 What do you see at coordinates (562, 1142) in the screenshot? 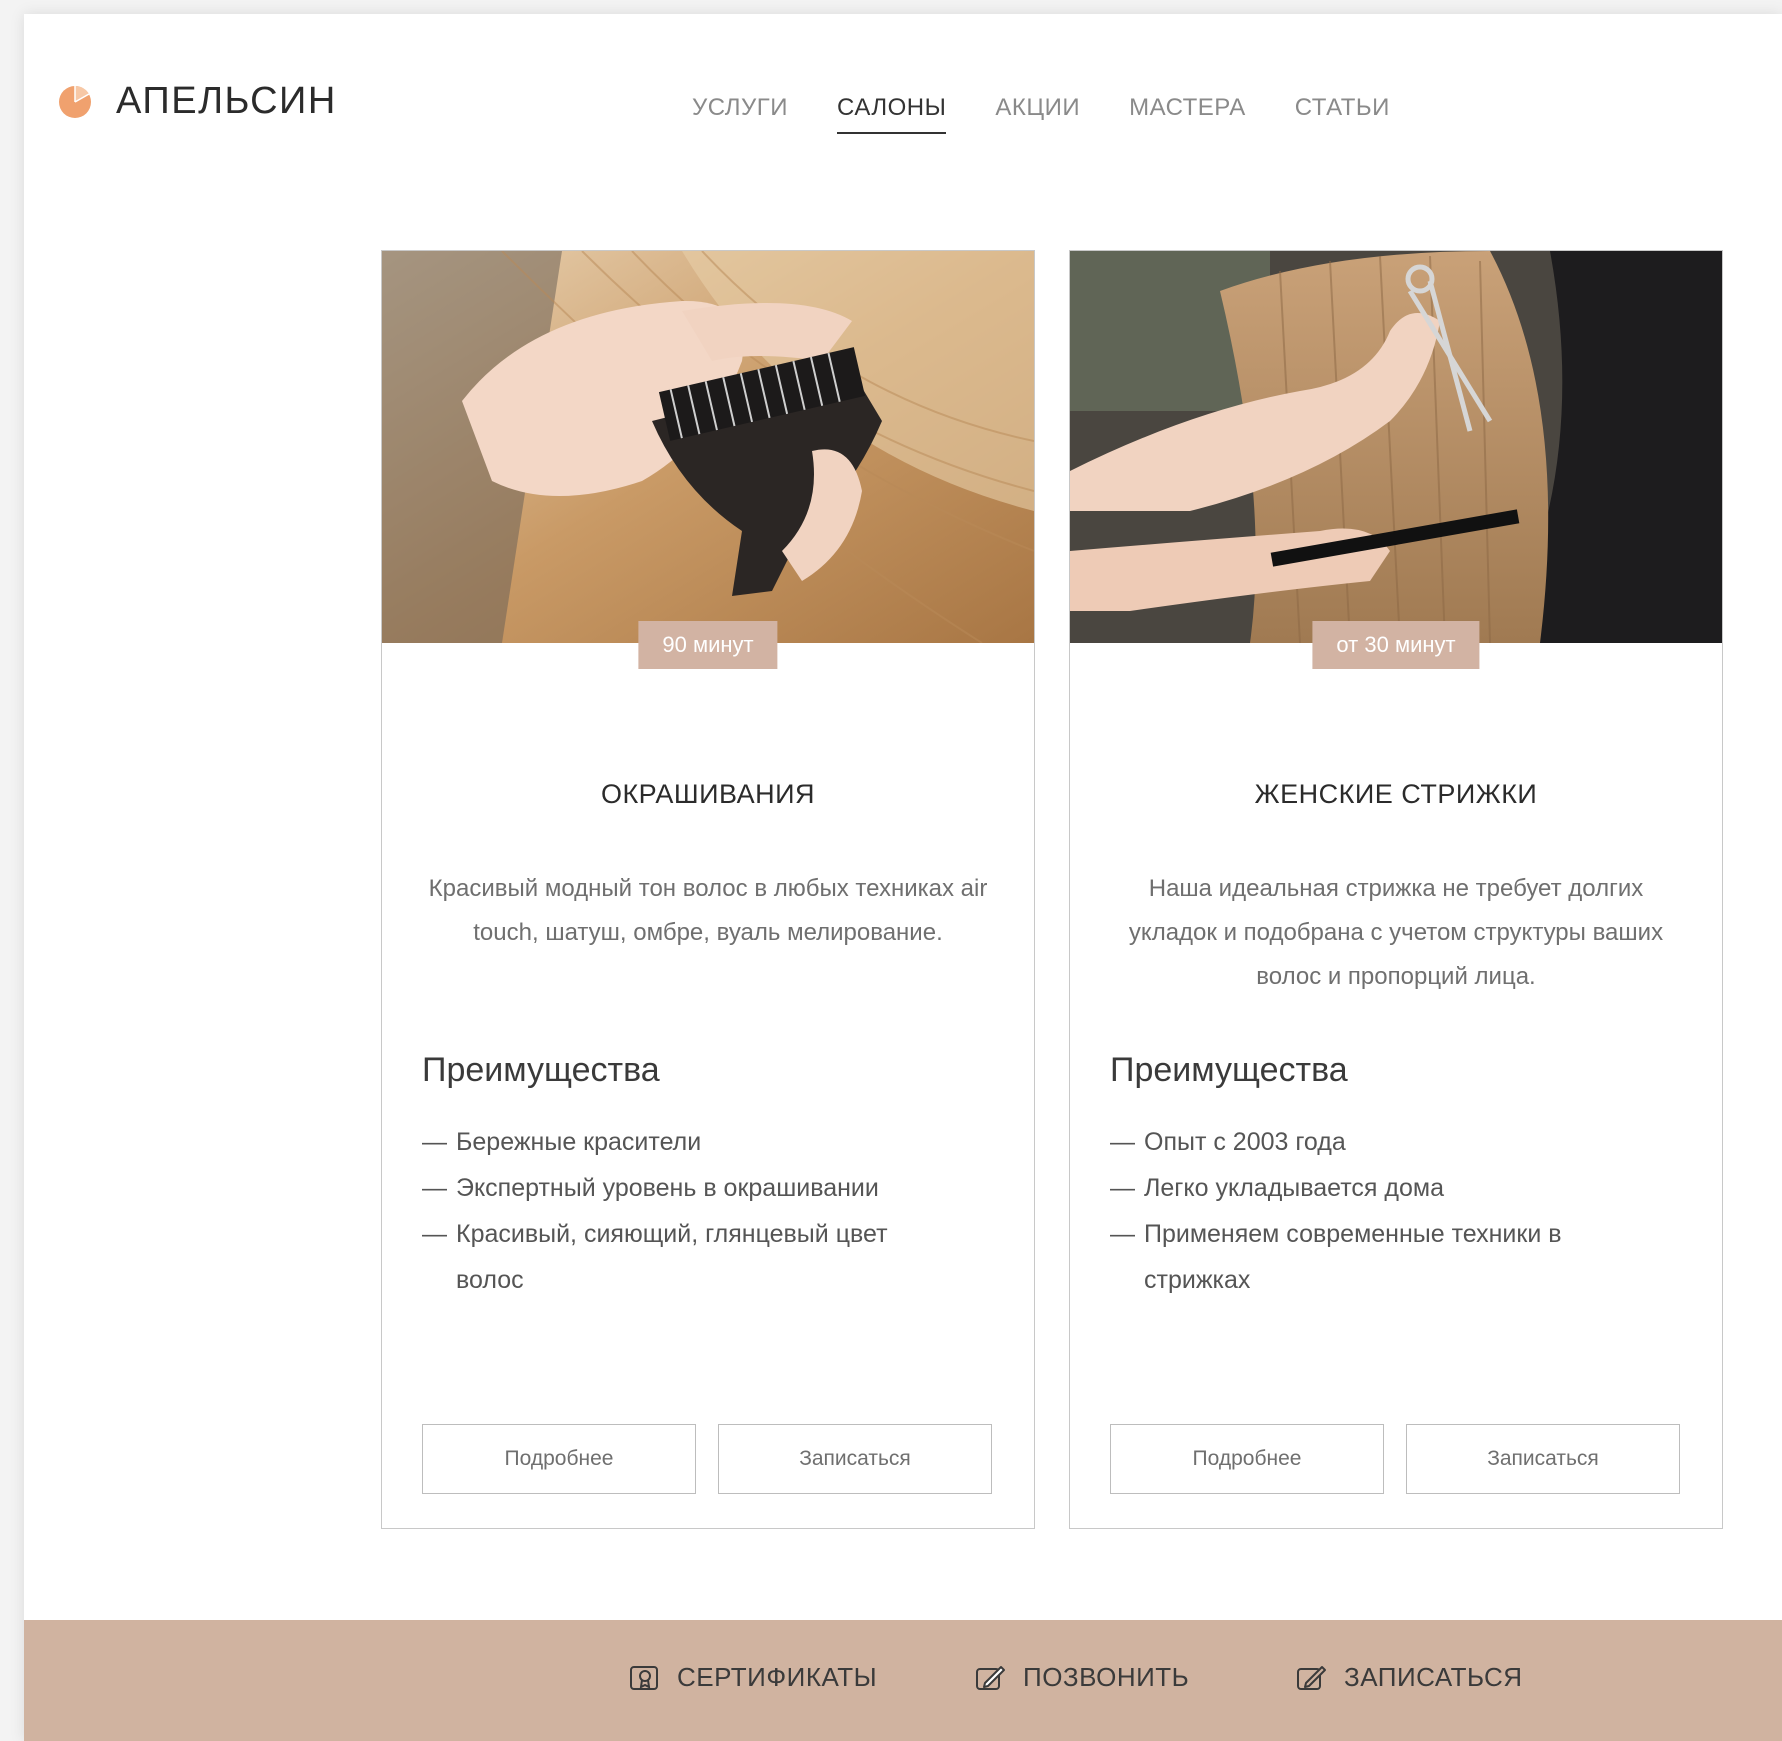
I see `benefit-item: — Бережные красители` at bounding box center [562, 1142].